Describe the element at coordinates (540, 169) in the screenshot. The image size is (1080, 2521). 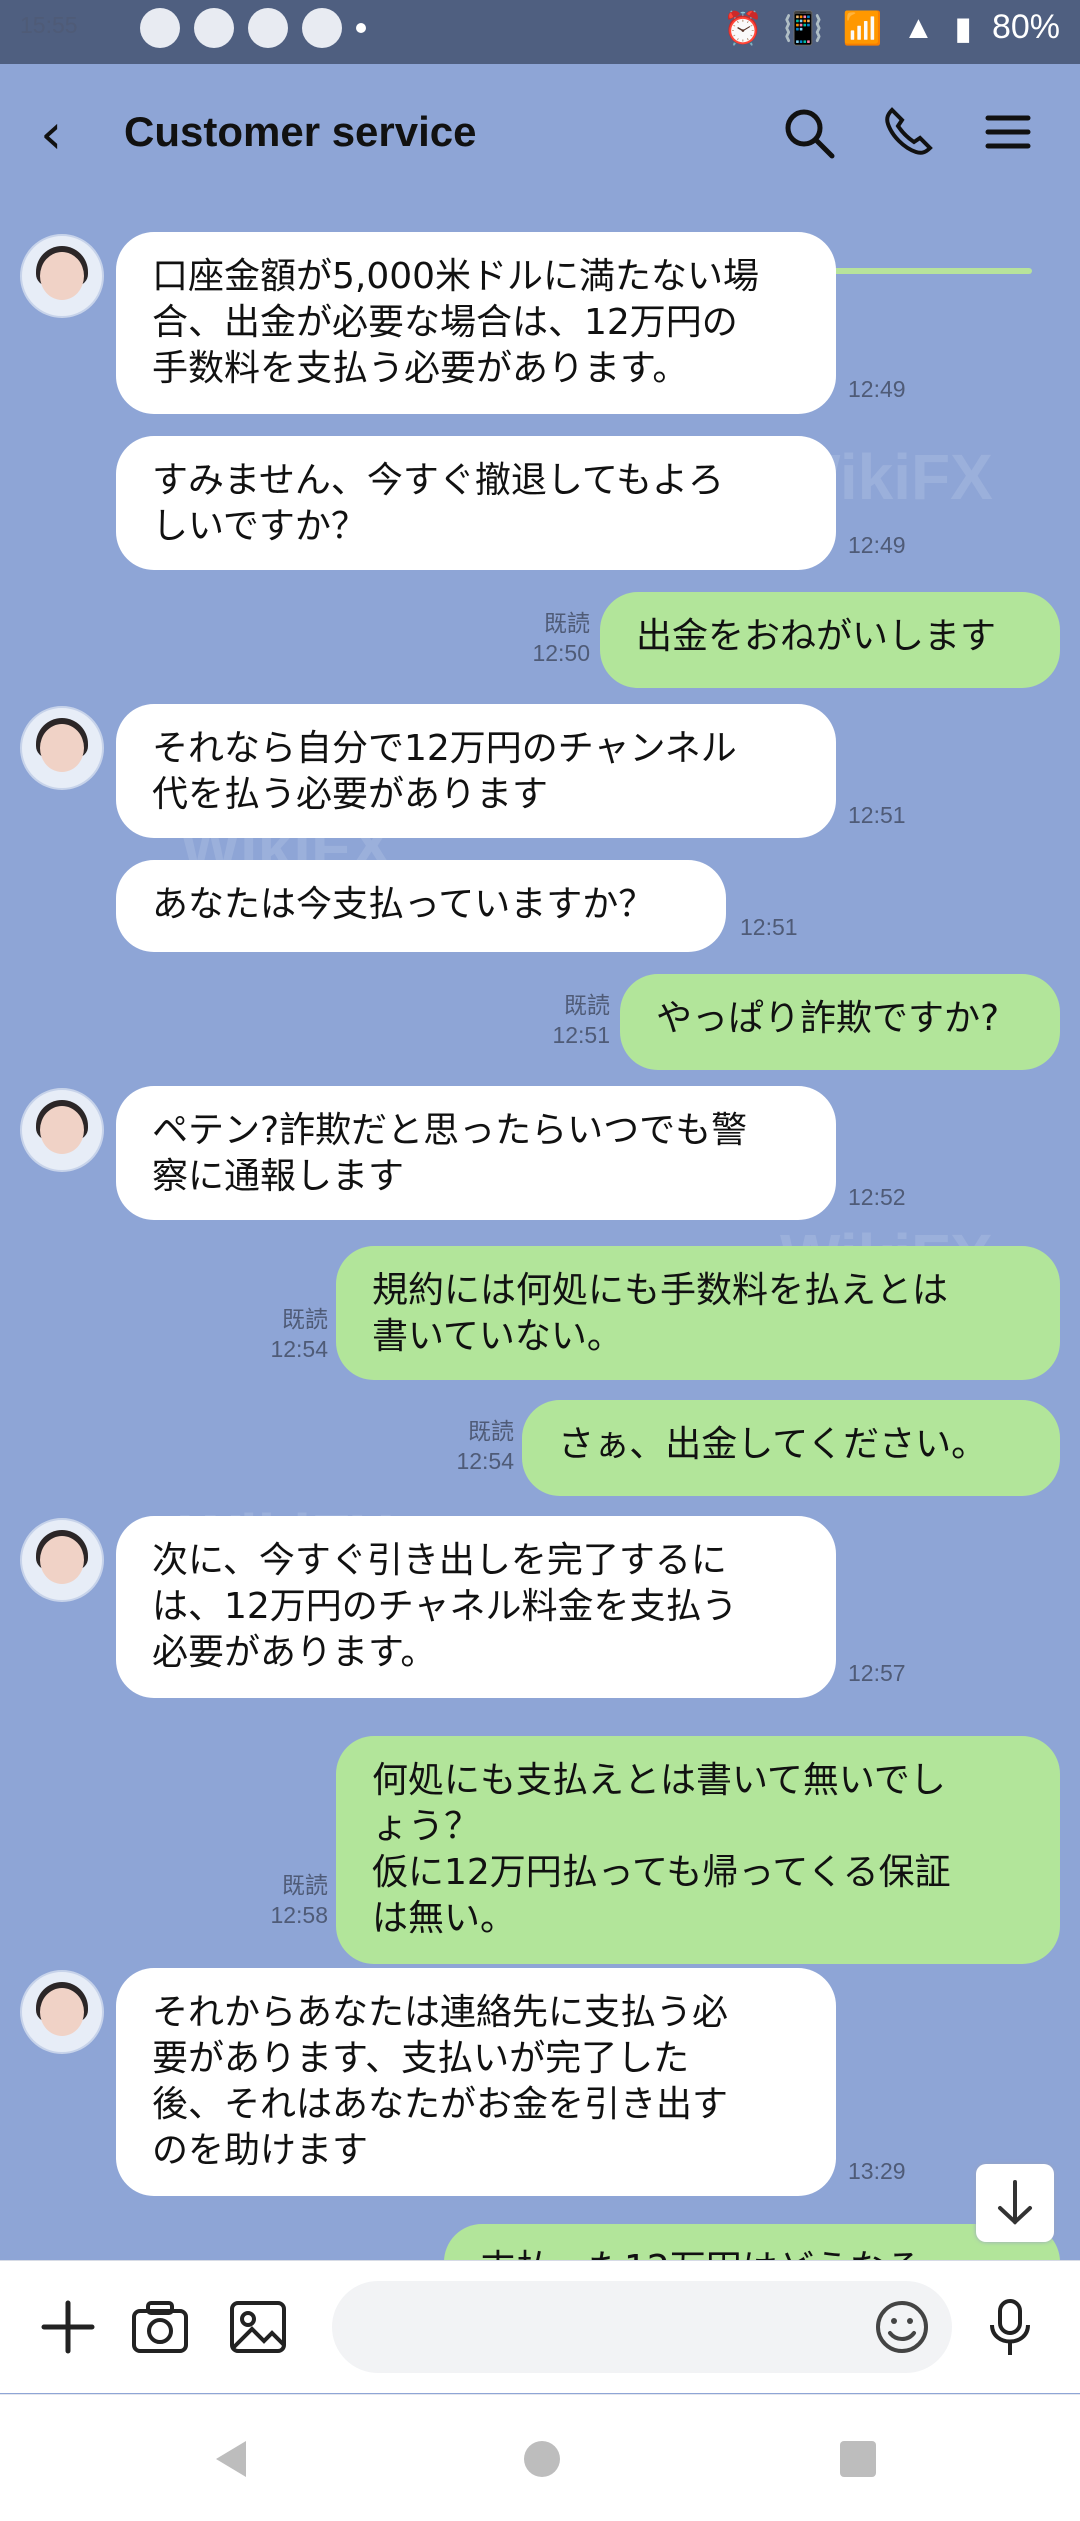
I see `chat-header: ‹ Customer service` at that location.